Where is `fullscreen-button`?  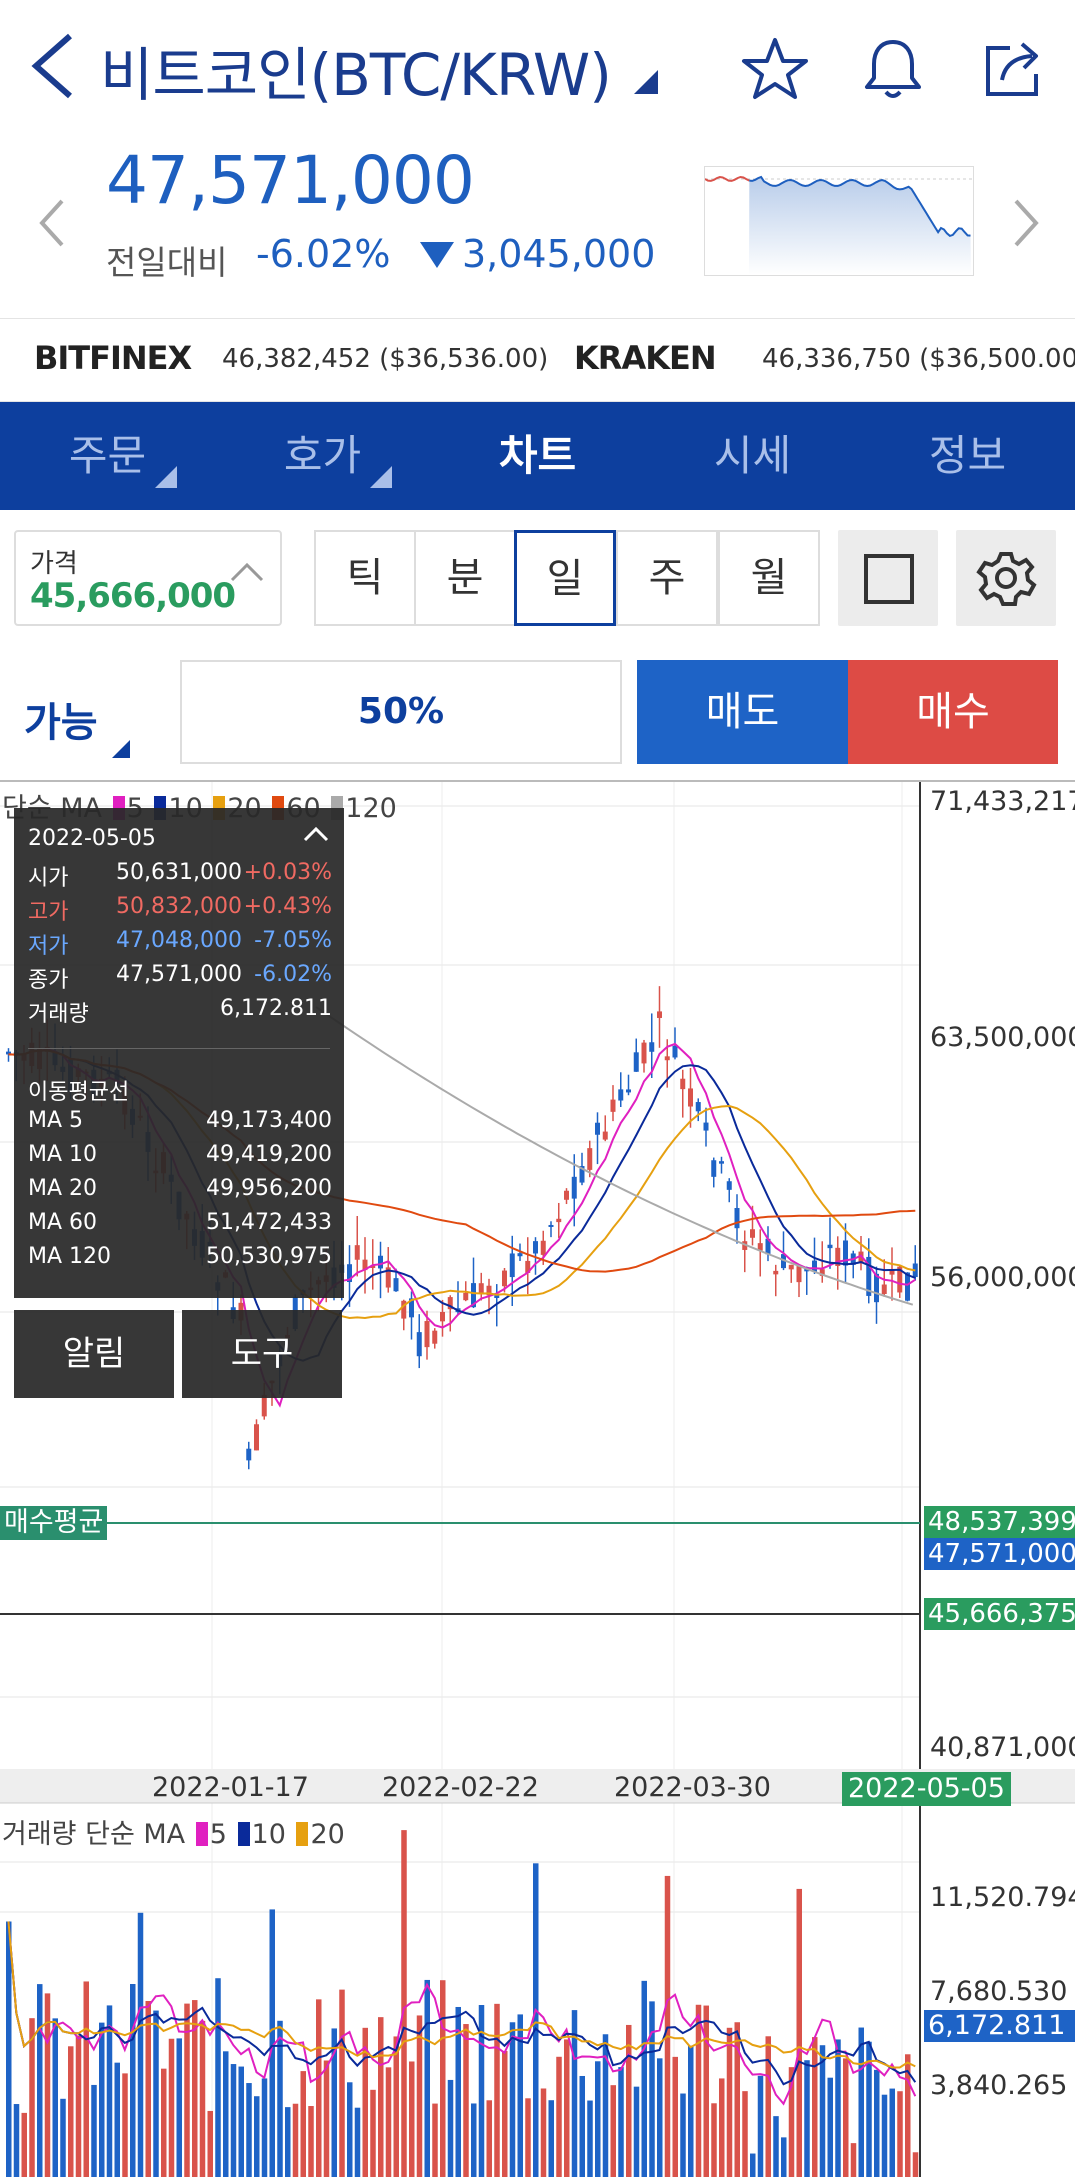
fullscreen-button is located at coordinates (888, 578).